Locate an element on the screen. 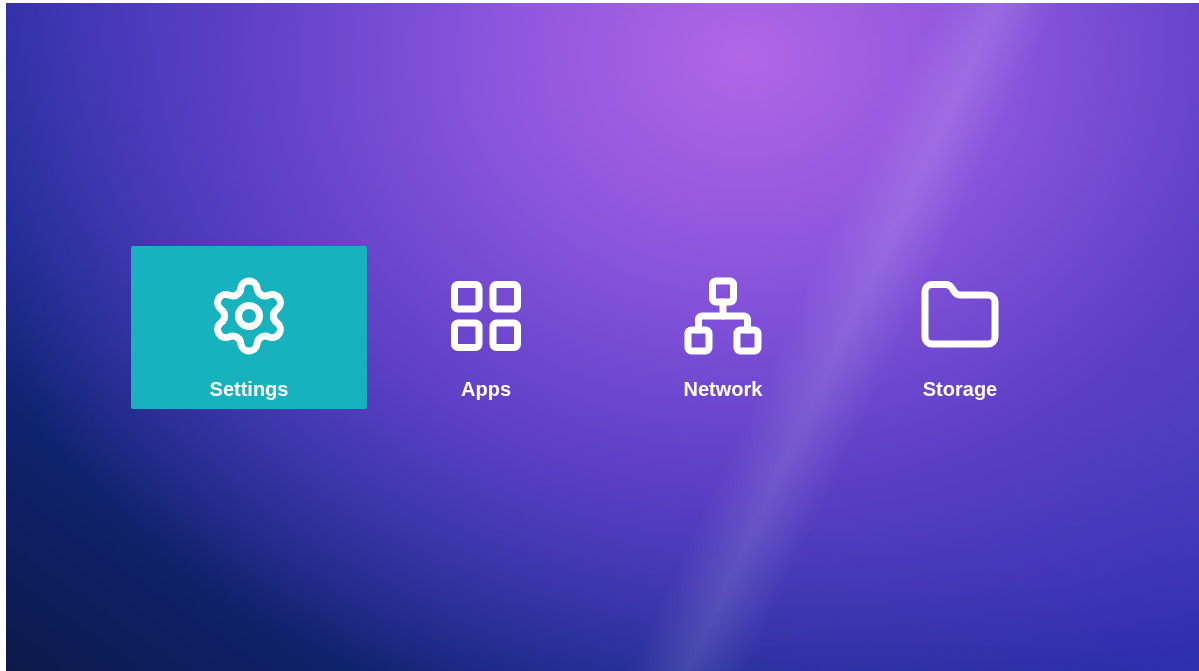 The image size is (1199, 671). menu-tile: Apps is located at coordinates (486, 327).